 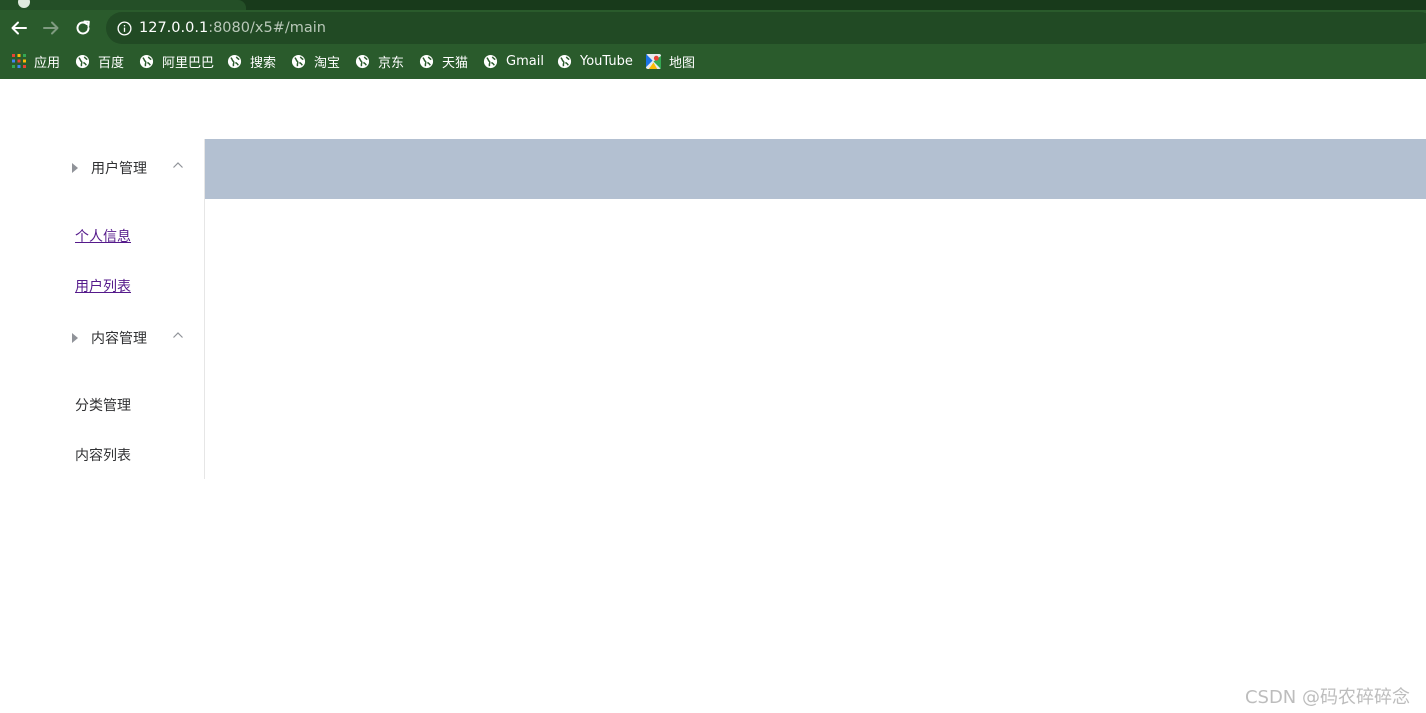 I want to click on url-path: :8080/x5#/main, so click(x=267, y=28).